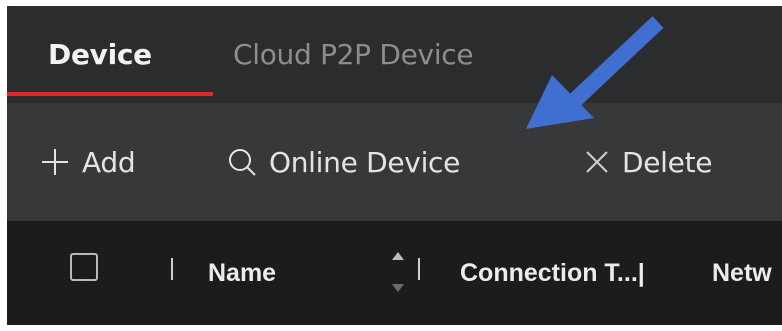 The image size is (782, 331). Describe the element at coordinates (55, 162) in the screenshot. I see `plus-icon` at that location.